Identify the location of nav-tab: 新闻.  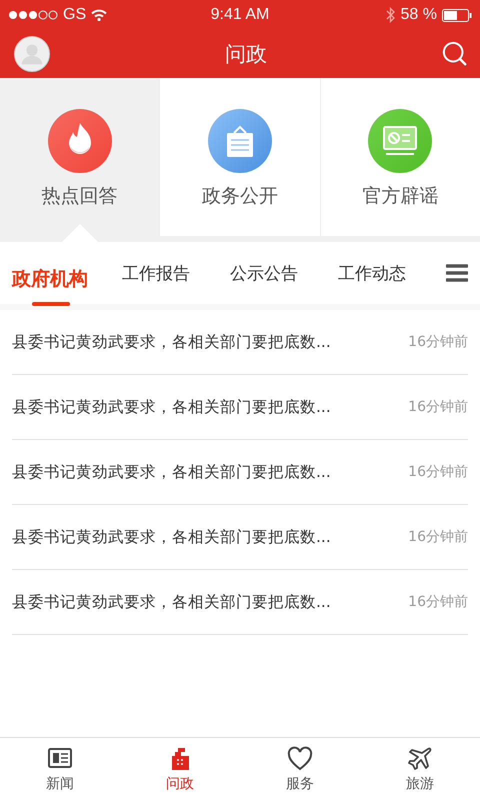
(60, 769).